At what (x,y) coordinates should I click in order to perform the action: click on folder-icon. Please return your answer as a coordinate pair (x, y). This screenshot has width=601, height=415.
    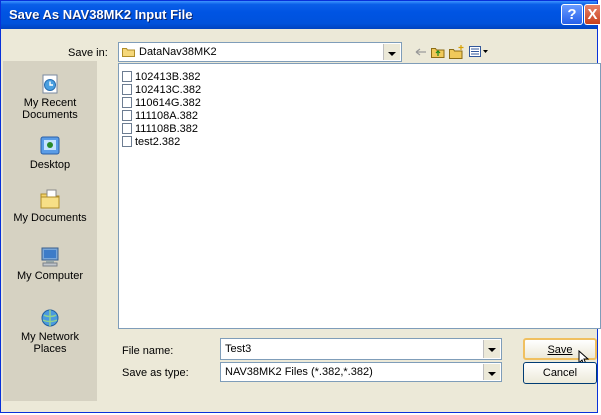
    Looking at the image, I should click on (128, 52).